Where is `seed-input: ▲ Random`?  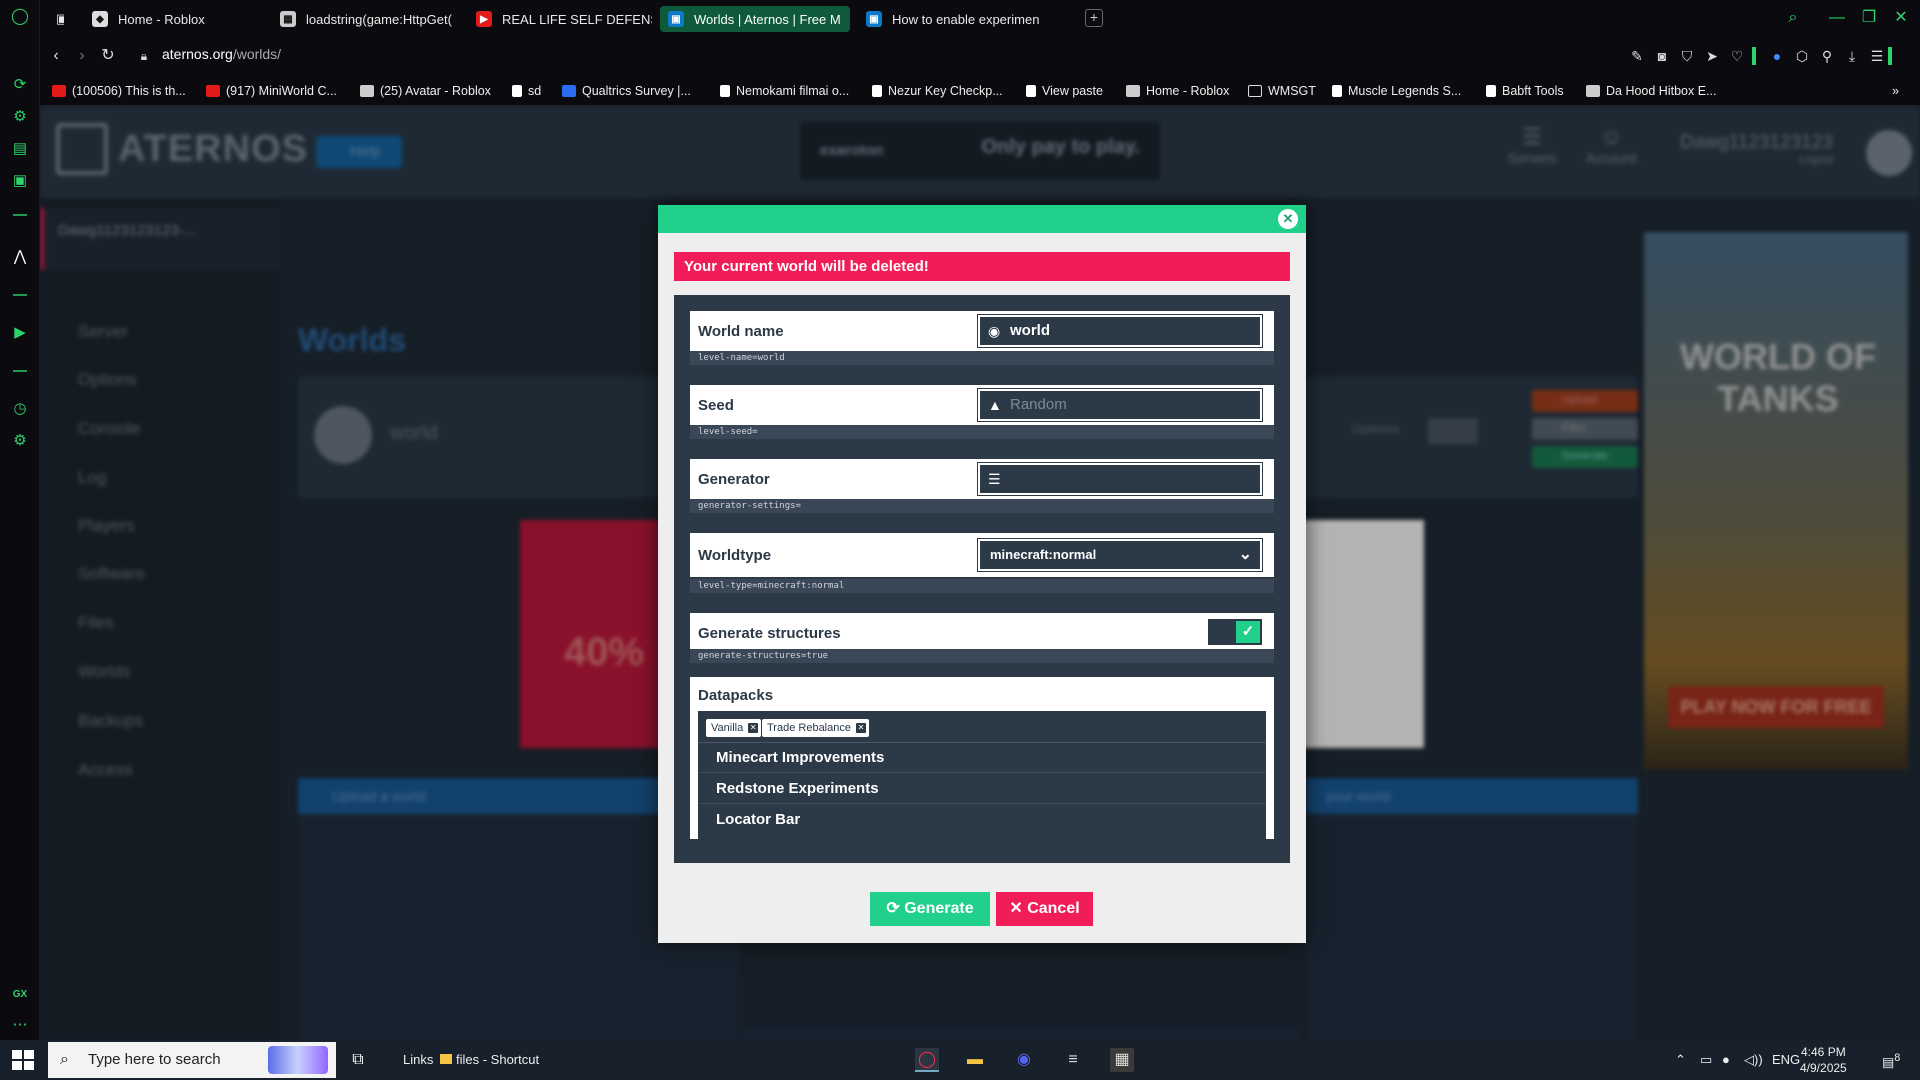
seed-input: ▲ Random is located at coordinates (1120, 405).